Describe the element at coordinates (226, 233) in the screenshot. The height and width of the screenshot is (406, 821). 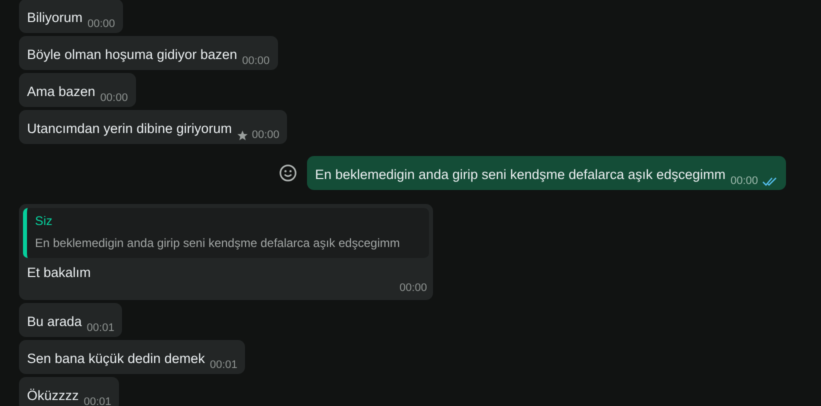
I see `quoted-message: Siz En beklemedigin anda girip seni kendşme defalarca aşık edşcegimm` at that location.